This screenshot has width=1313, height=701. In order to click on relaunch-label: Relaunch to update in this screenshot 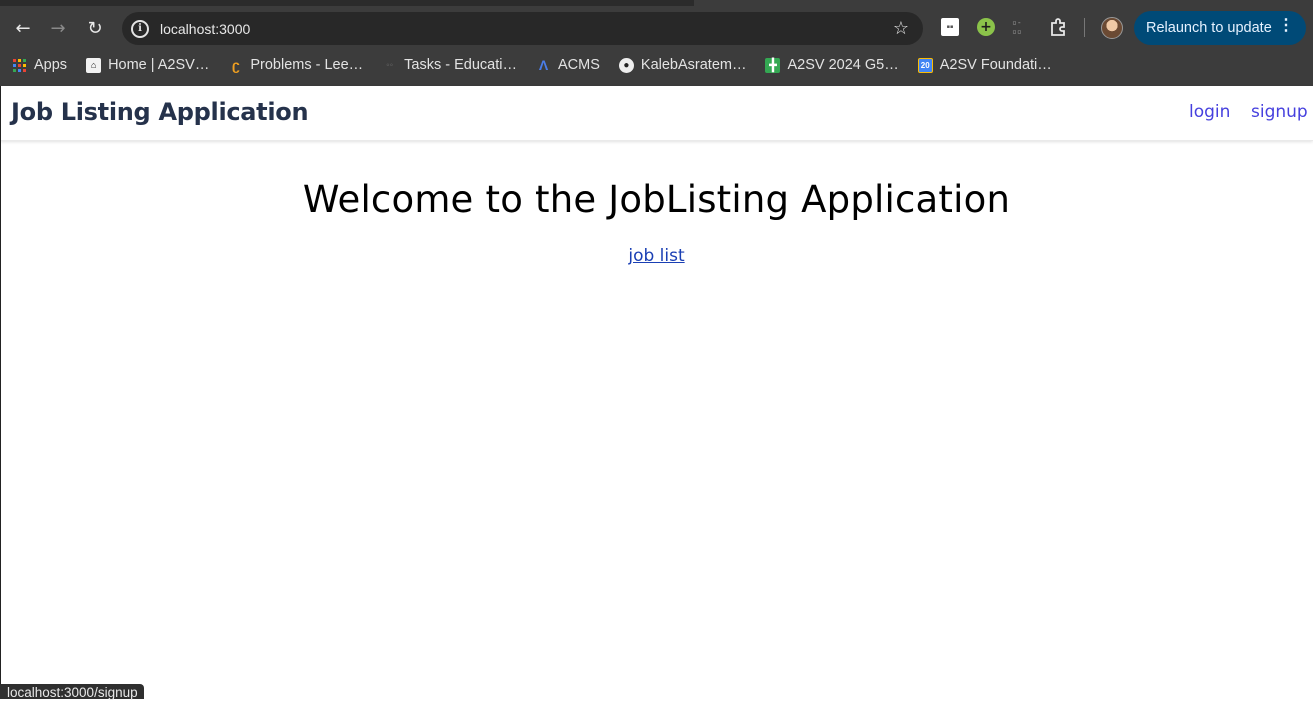, I will do `click(1209, 28)`.